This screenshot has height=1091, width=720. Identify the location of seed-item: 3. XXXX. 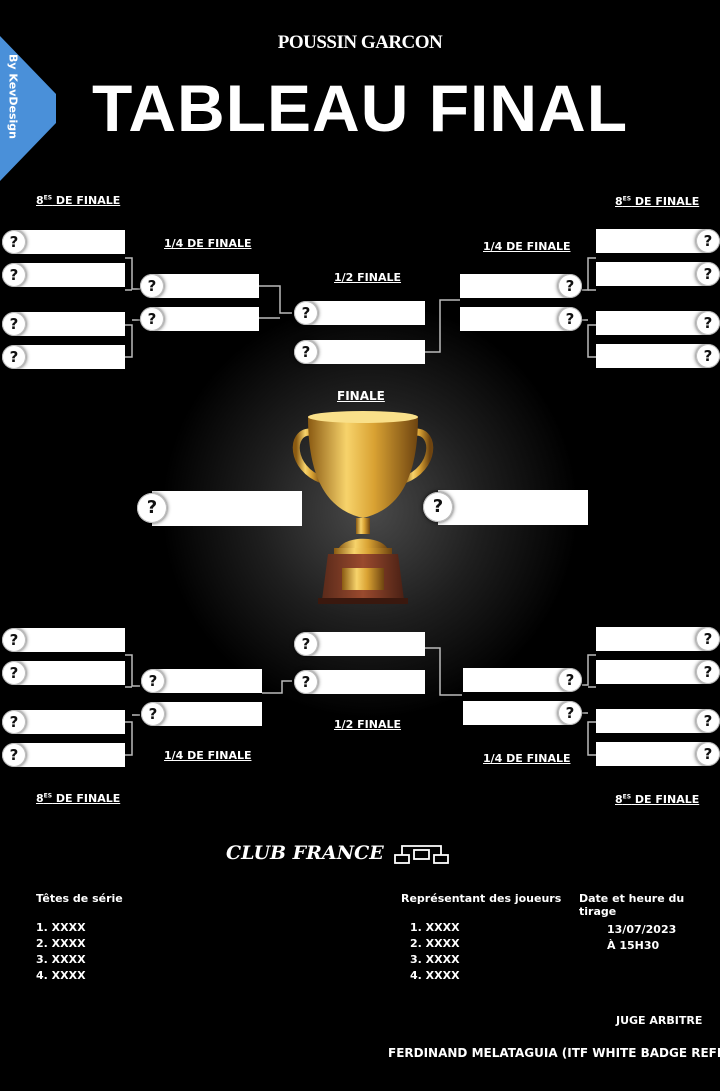
(61, 959).